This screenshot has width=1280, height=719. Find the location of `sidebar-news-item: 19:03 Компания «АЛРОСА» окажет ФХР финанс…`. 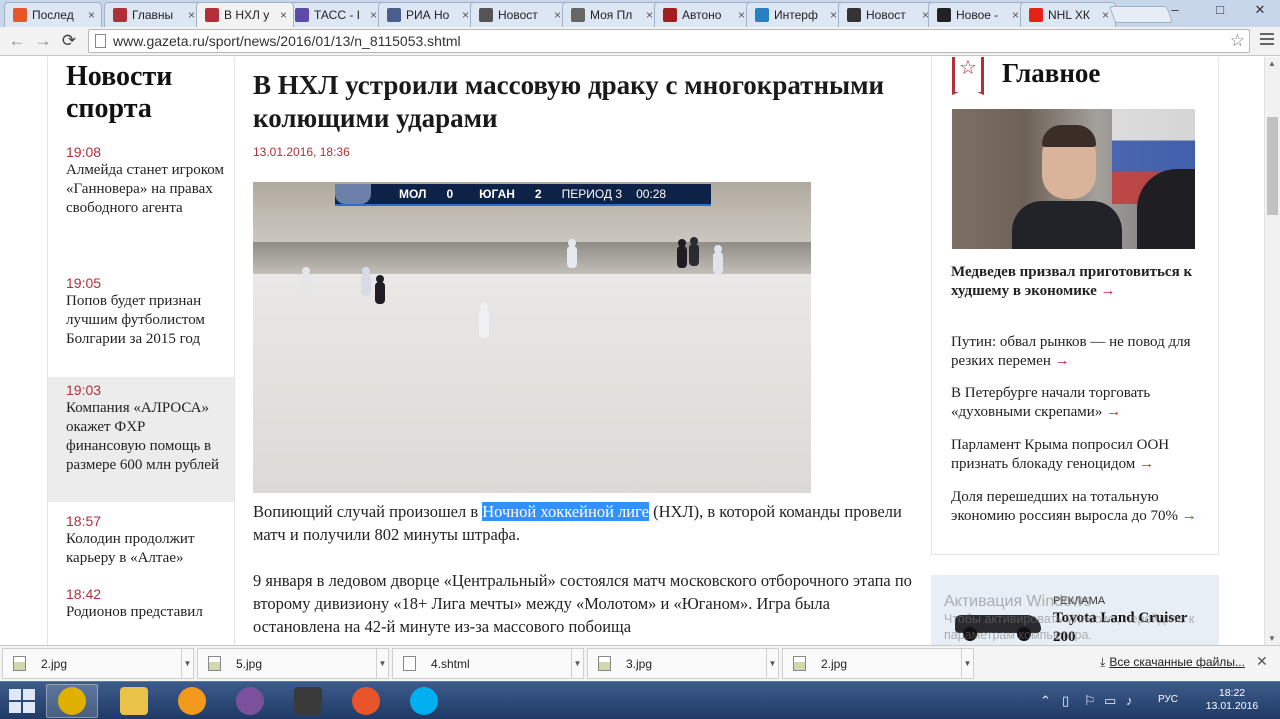

sidebar-news-item: 19:03 Компания «АЛРОСА» окажет ФХР финанс… is located at coordinates (141, 439).